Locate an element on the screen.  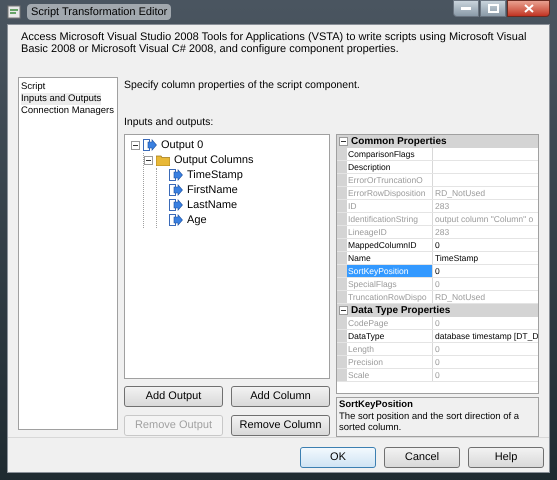
category-header: Common Properties is located at coordinates (399, 141).